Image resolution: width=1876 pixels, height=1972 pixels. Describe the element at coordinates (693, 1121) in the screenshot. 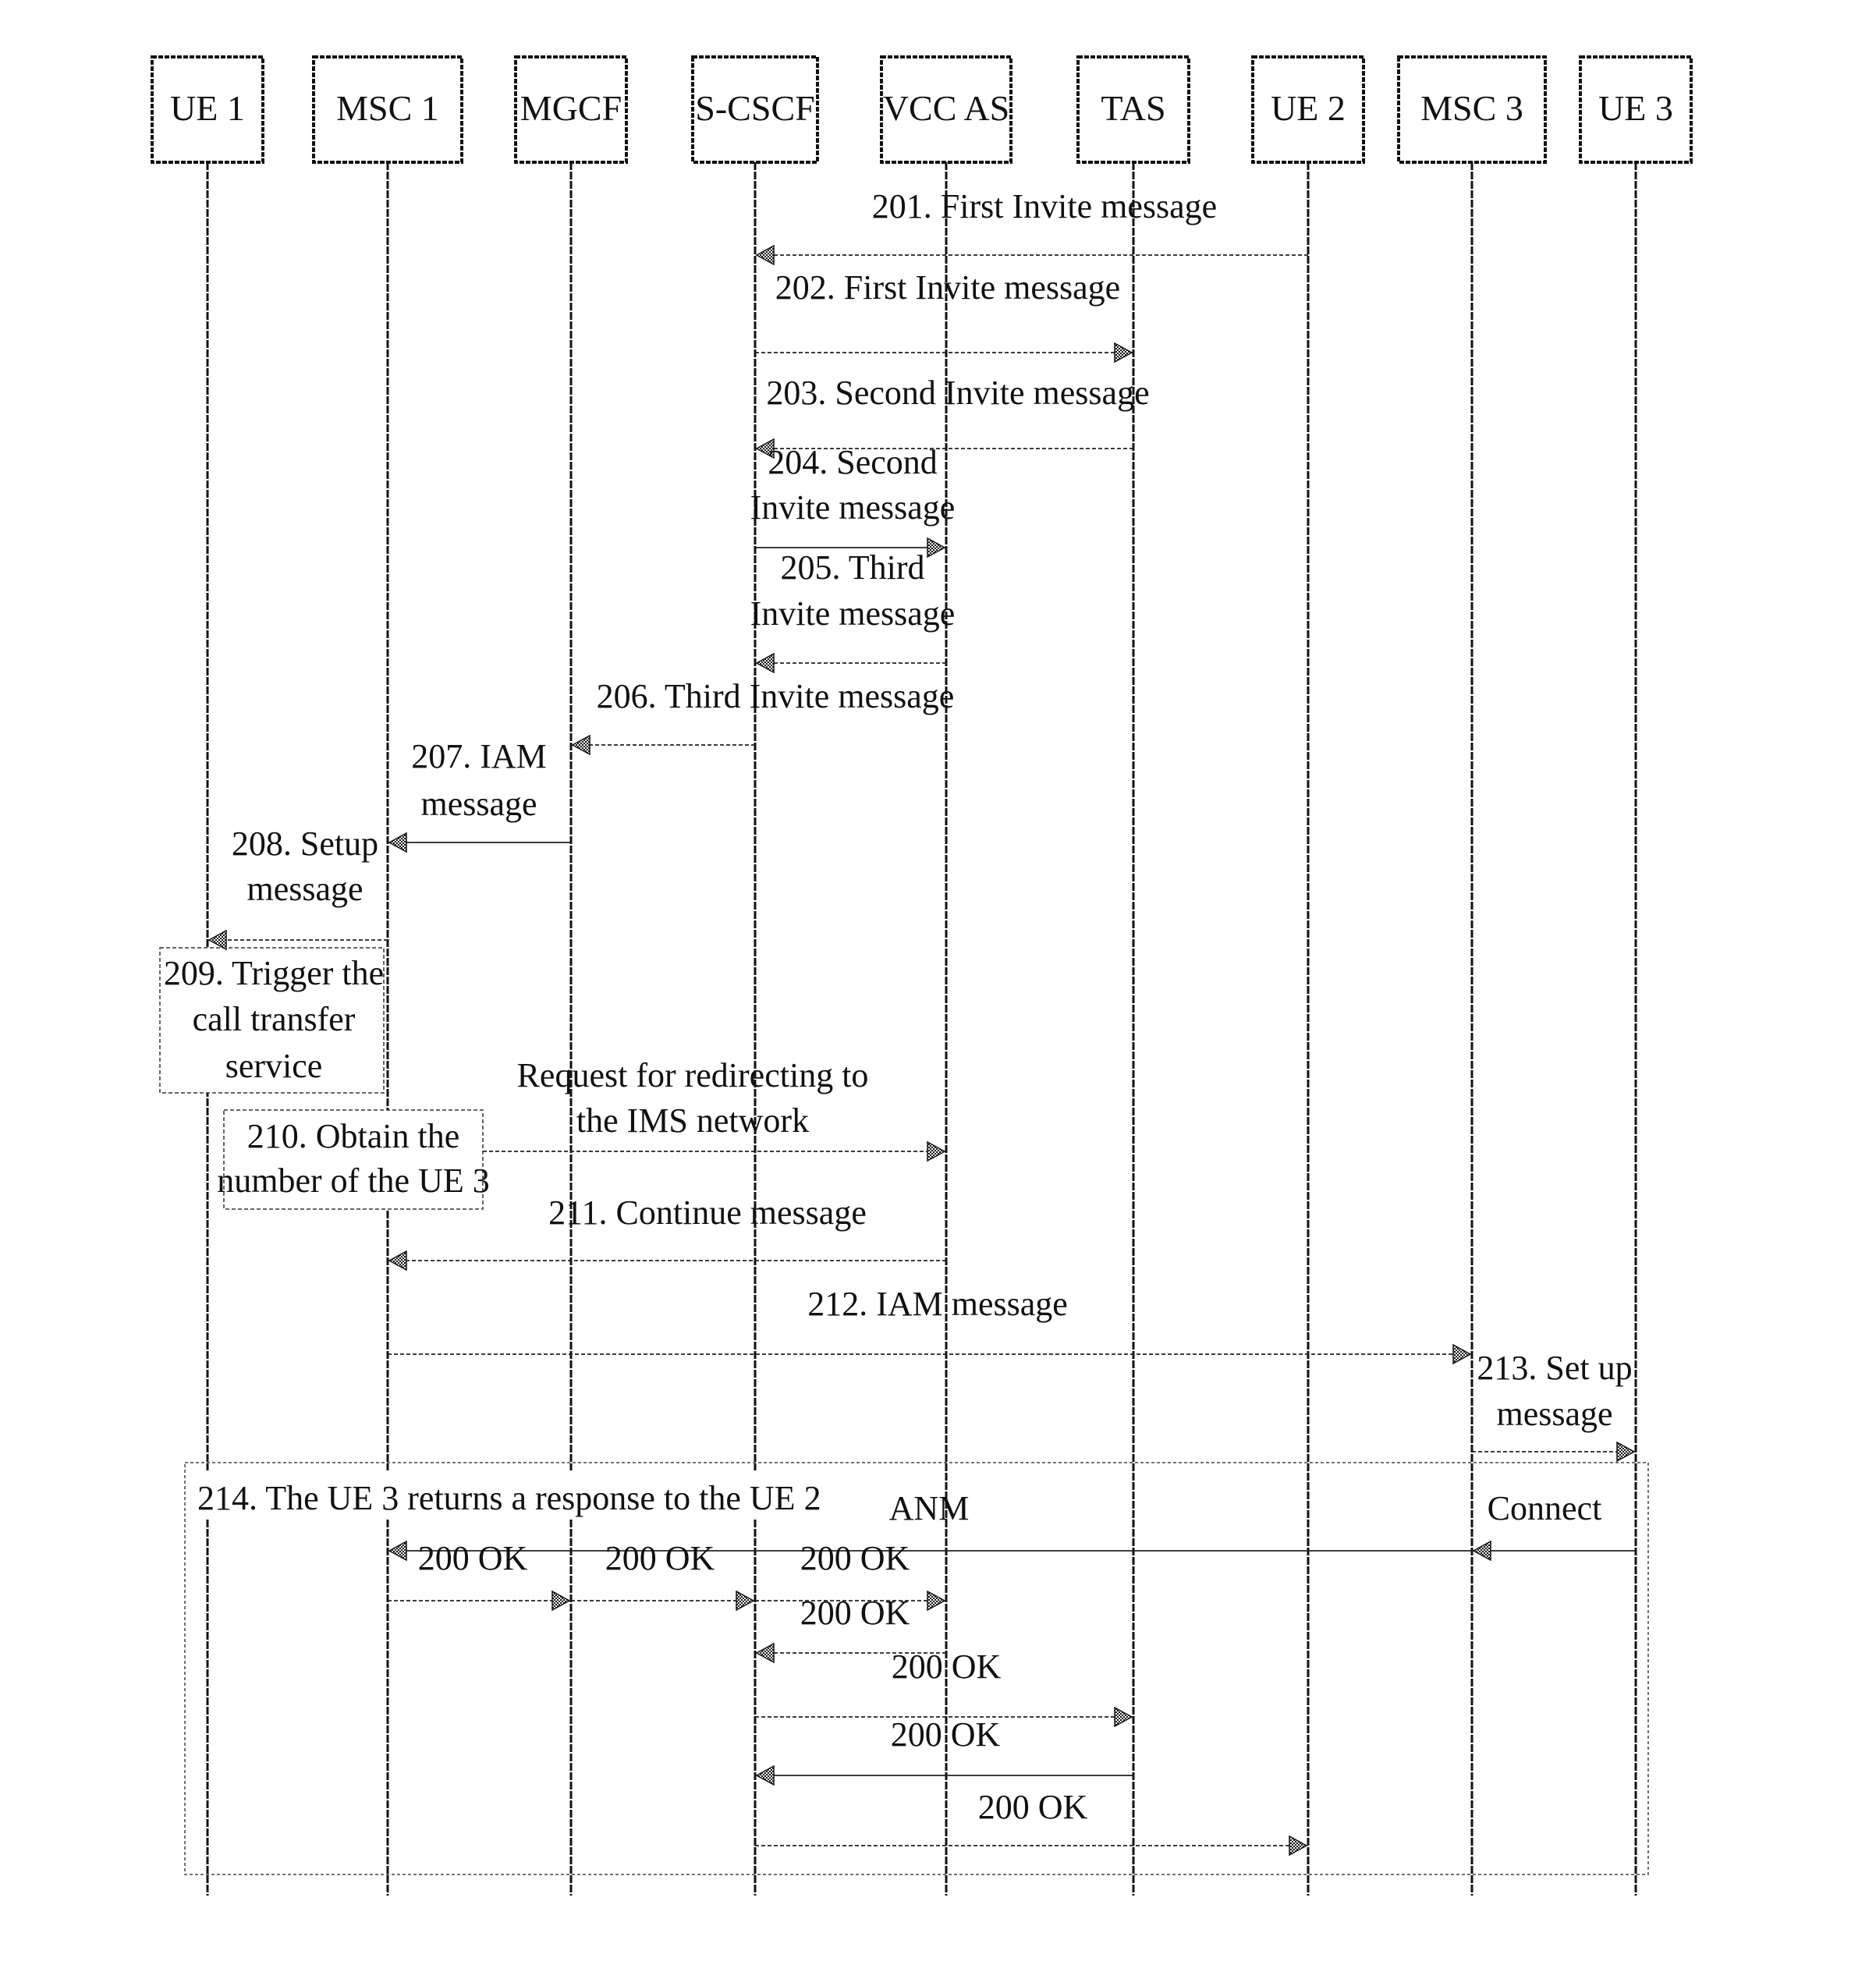

I see `message-label: the IMS network` at that location.